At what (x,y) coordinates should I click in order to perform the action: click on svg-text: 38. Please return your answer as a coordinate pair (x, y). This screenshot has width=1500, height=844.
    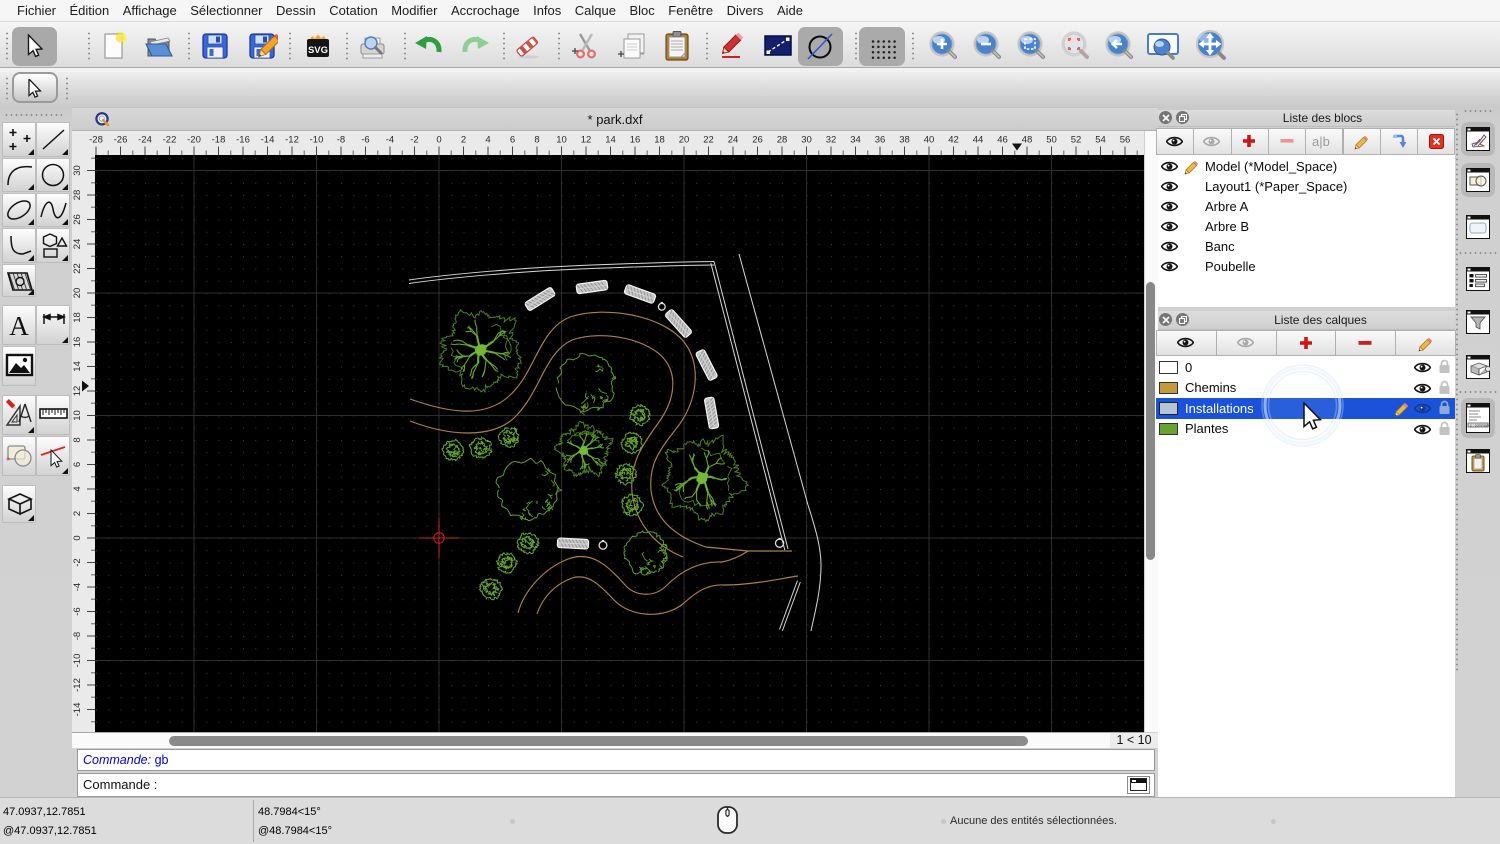
    Looking at the image, I should click on (904, 140).